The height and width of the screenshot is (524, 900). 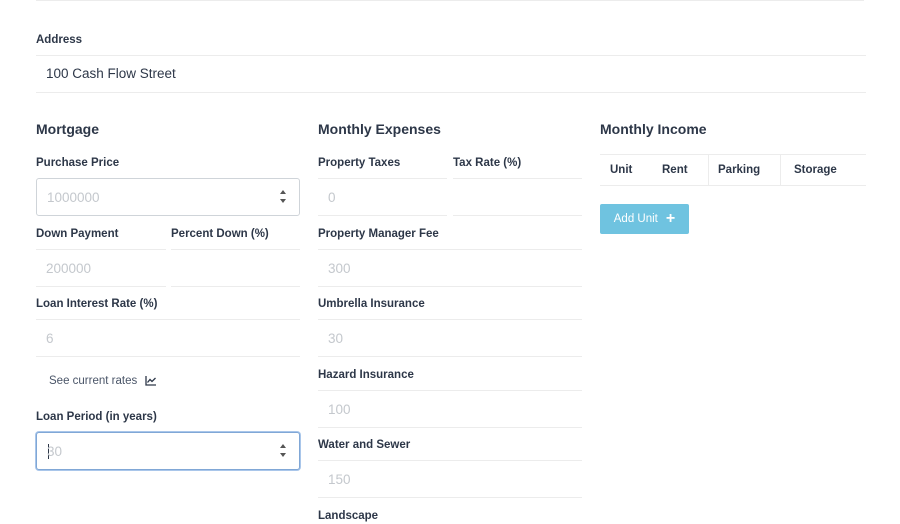 I want to click on column-header-storage: Storage, so click(x=815, y=170).